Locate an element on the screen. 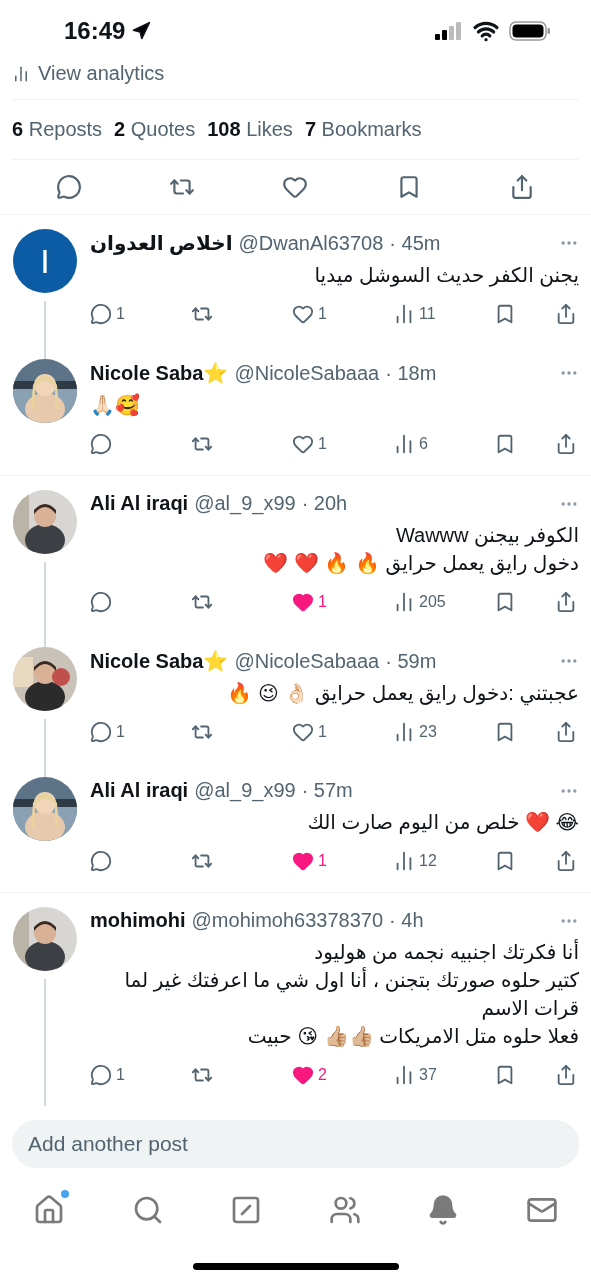 The width and height of the screenshot is (591, 1280). people-icon is located at coordinates (344, 1210).